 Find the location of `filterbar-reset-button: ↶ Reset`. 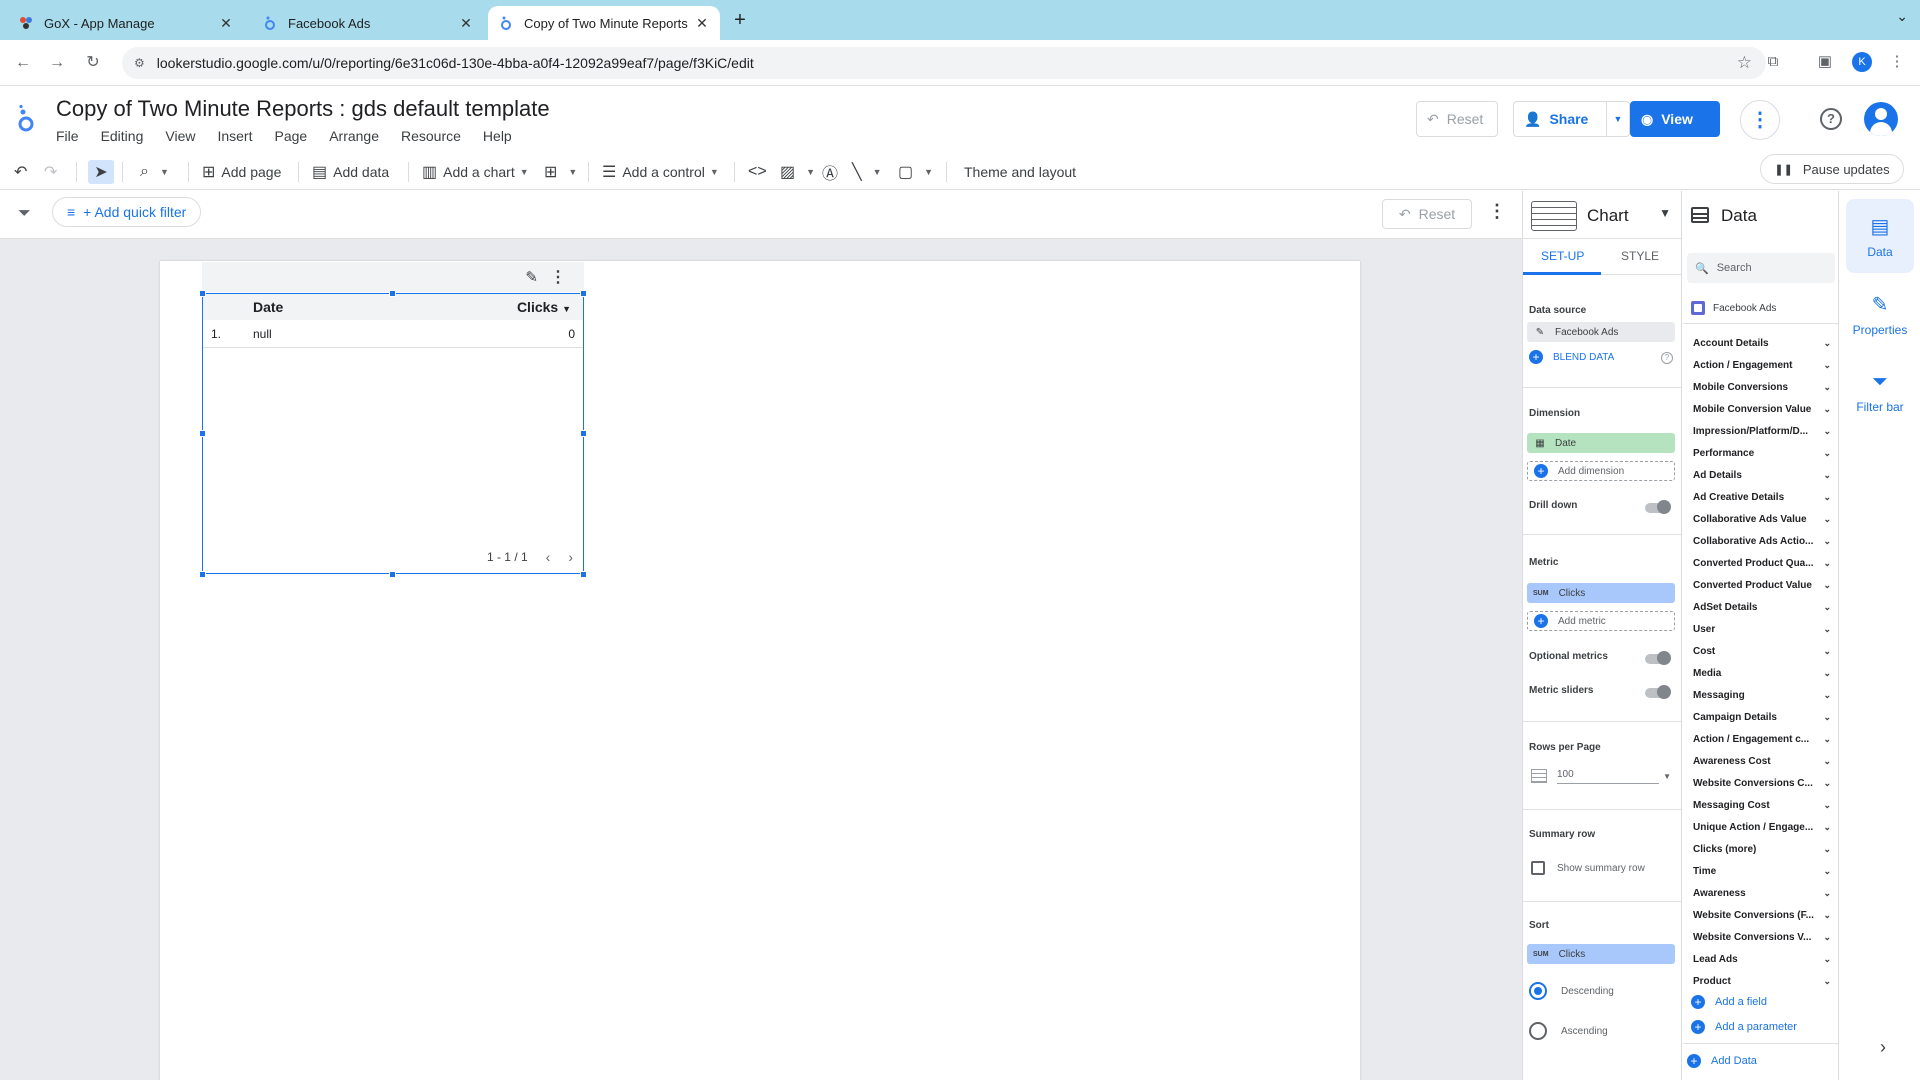

filterbar-reset-button: ↶ Reset is located at coordinates (1427, 214).